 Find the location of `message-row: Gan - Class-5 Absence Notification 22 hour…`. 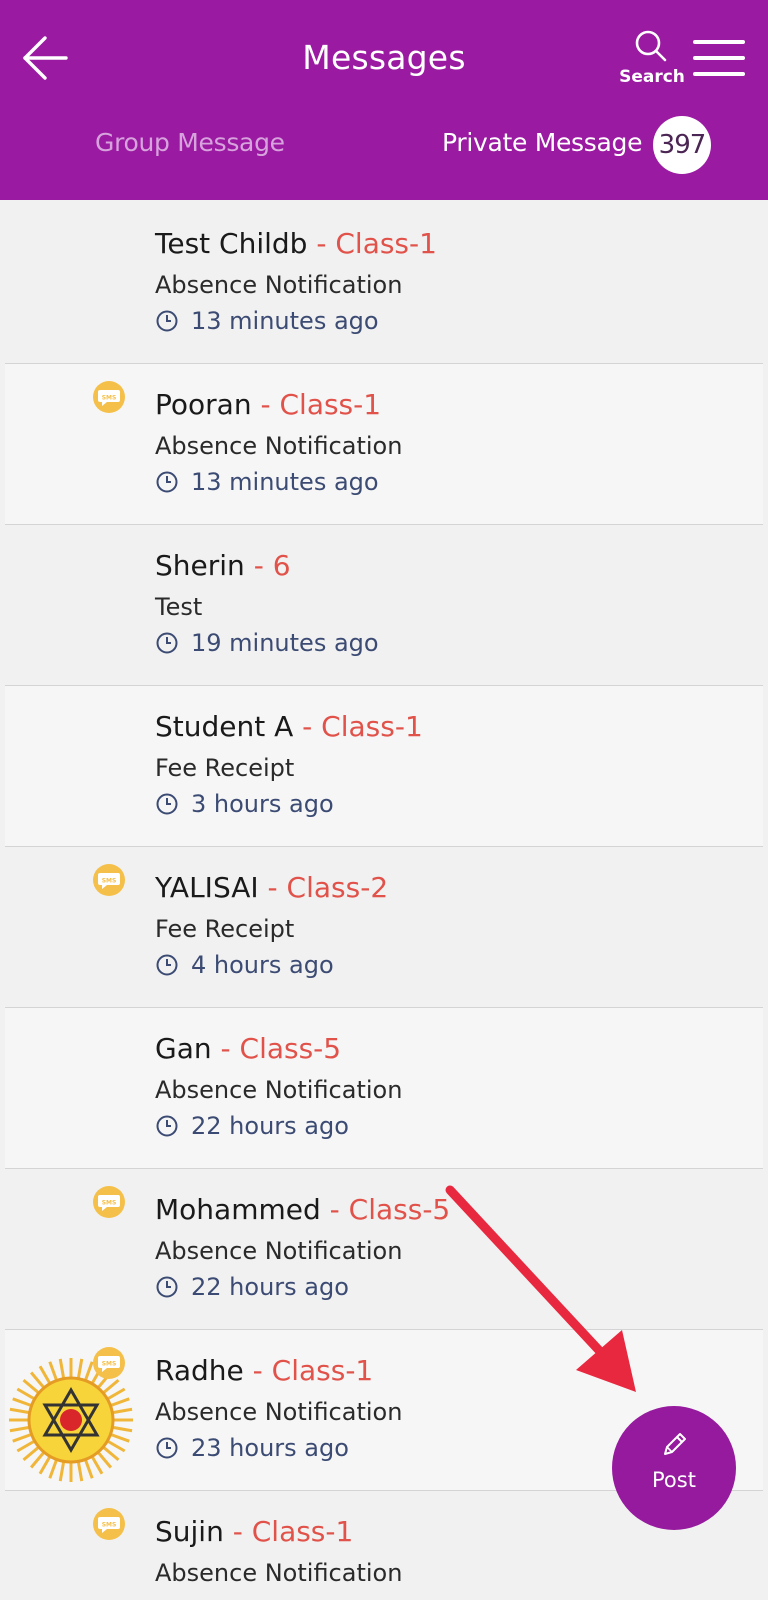

message-row: Gan - Class-5 Absence Notification 22 hour… is located at coordinates (384, 1088).